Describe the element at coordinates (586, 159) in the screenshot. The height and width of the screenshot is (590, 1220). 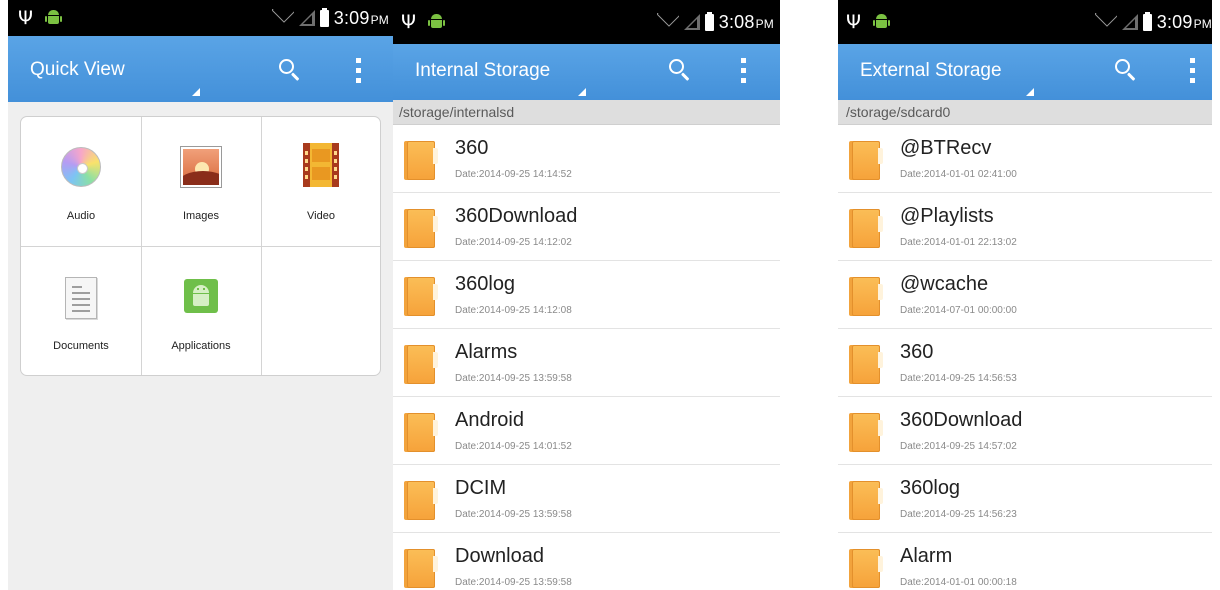
I see `list-item: 360 Date:2014-09-25 14:14:52` at that location.